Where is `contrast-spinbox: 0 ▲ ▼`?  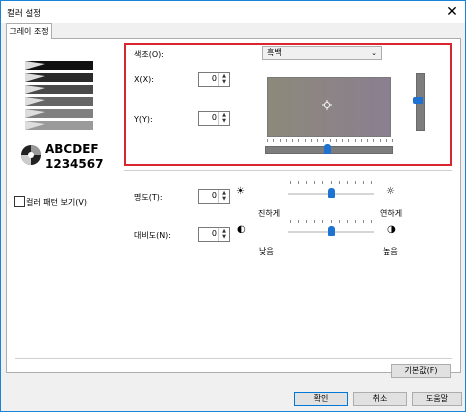 contrast-spinbox: 0 ▲ ▼ is located at coordinates (214, 234).